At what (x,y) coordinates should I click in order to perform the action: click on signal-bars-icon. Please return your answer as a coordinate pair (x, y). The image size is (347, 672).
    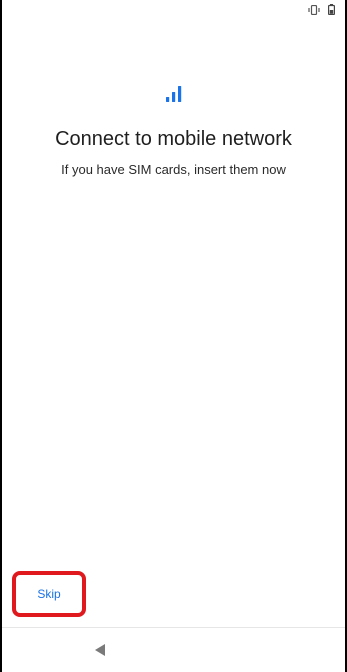
    Looking at the image, I should click on (173, 94).